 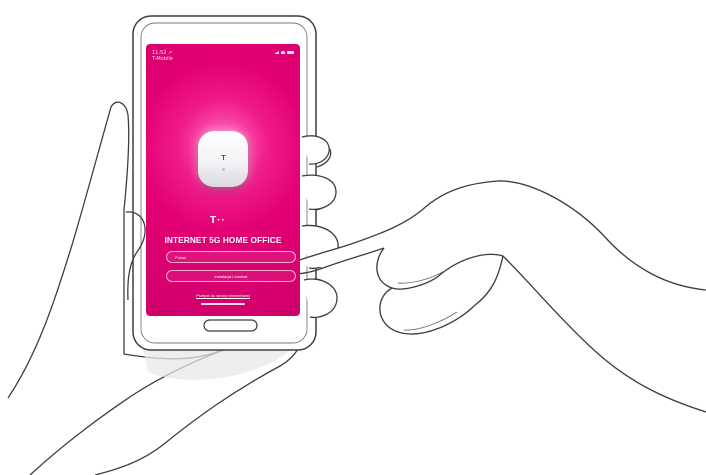 What do you see at coordinates (223, 295) in the screenshot?
I see `website-link: Przejdź do strony internetowej` at bounding box center [223, 295].